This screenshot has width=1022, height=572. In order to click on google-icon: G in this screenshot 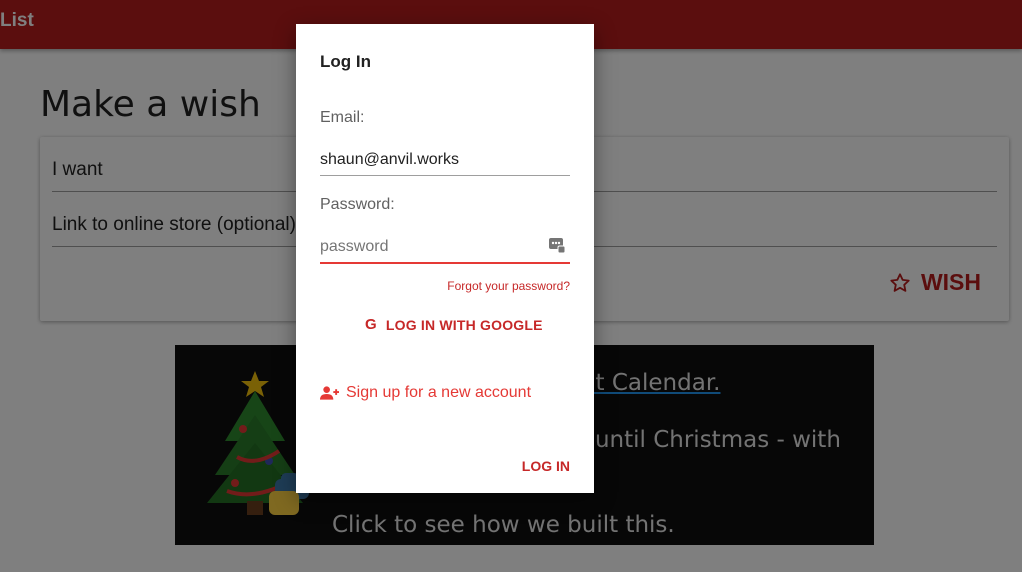, I will do `click(371, 324)`.